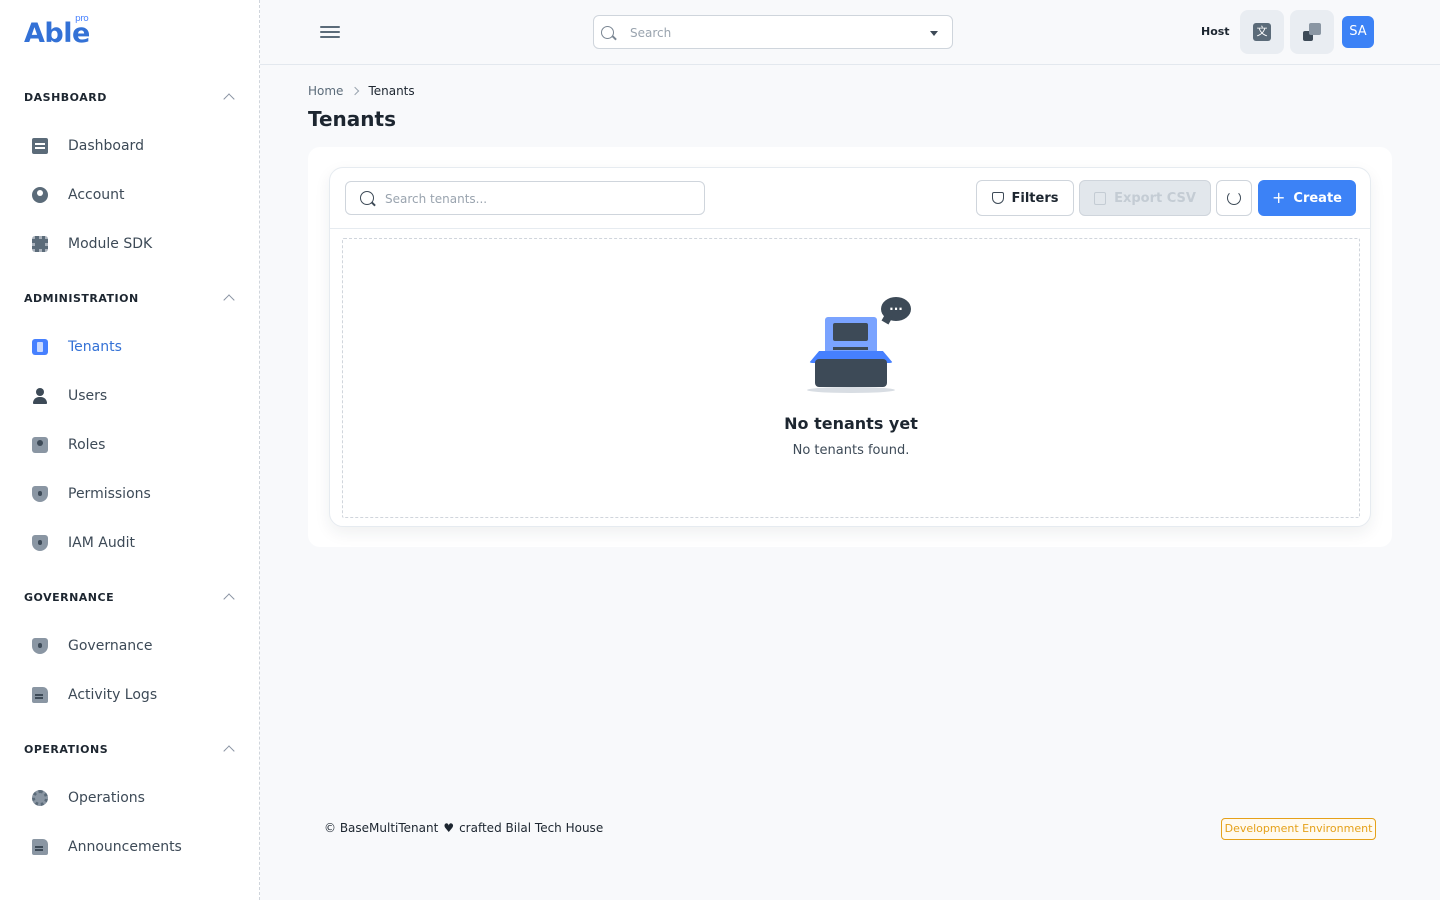 This screenshot has width=1440, height=900. I want to click on section-administration: ADMINISTRATION, so click(129, 298).